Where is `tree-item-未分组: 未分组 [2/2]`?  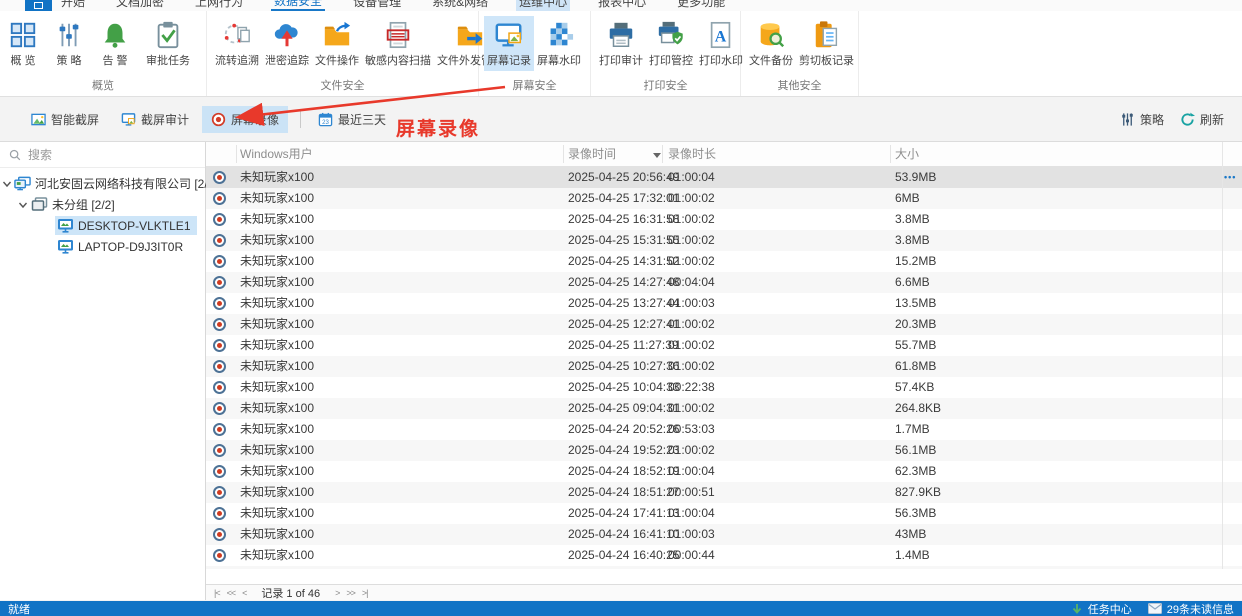 tree-item-未分组: 未分组 [2/2] is located at coordinates (102, 204).